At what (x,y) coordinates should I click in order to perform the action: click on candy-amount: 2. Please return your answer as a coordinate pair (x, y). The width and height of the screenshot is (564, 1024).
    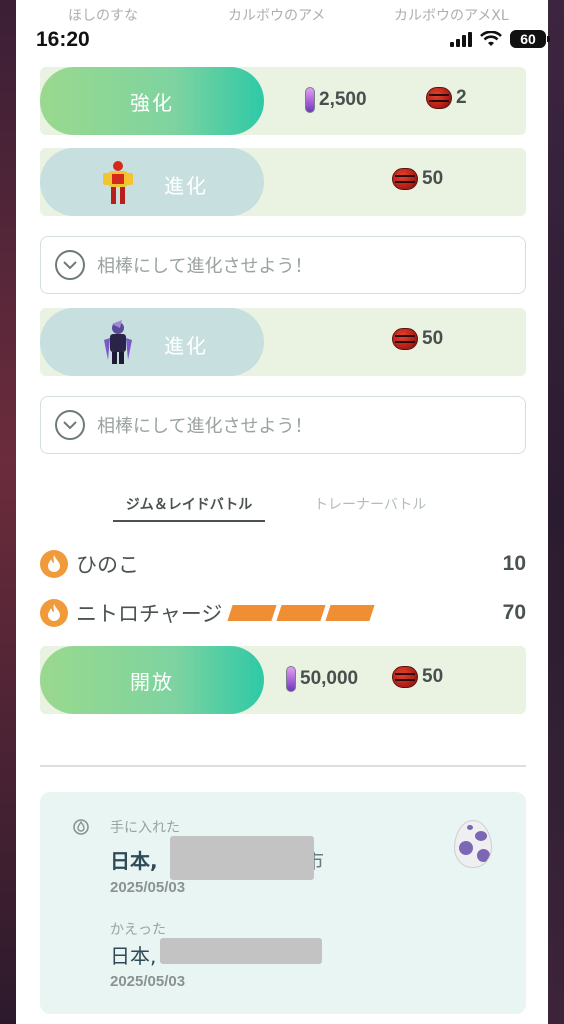
    Looking at the image, I should click on (461, 97).